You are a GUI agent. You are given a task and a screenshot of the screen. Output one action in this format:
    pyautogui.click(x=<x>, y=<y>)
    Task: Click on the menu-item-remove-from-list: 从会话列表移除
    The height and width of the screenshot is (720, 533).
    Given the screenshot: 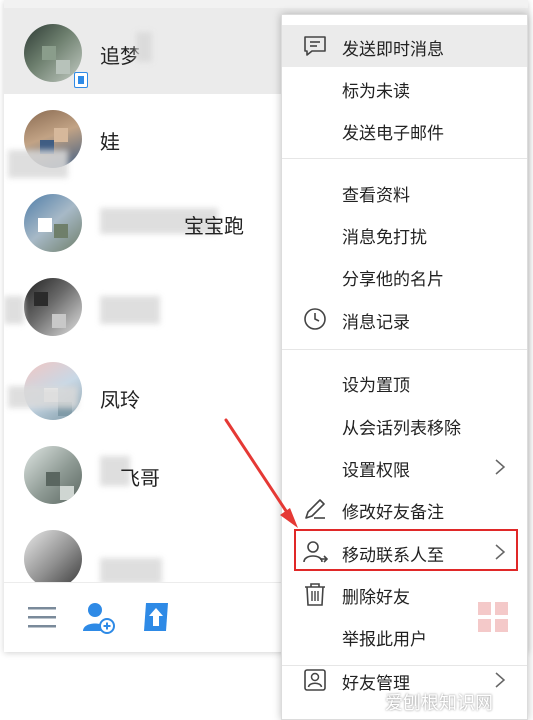 What is the action you would take?
    pyautogui.click(x=404, y=425)
    